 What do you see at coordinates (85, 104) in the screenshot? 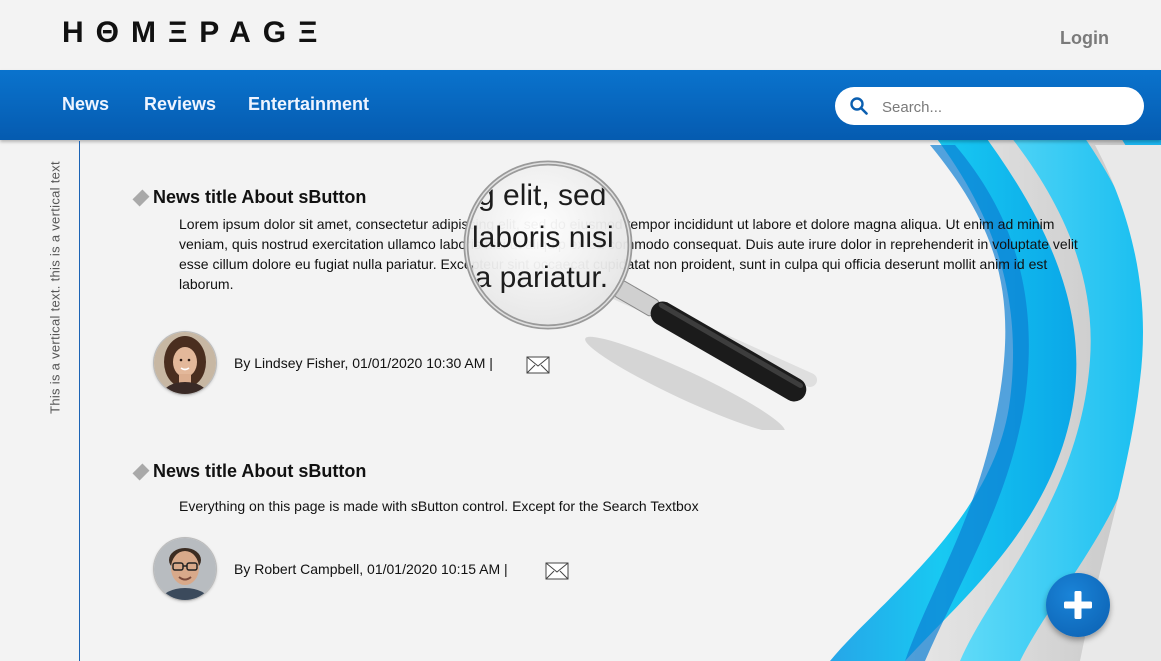
I see `nav-item-news: News` at bounding box center [85, 104].